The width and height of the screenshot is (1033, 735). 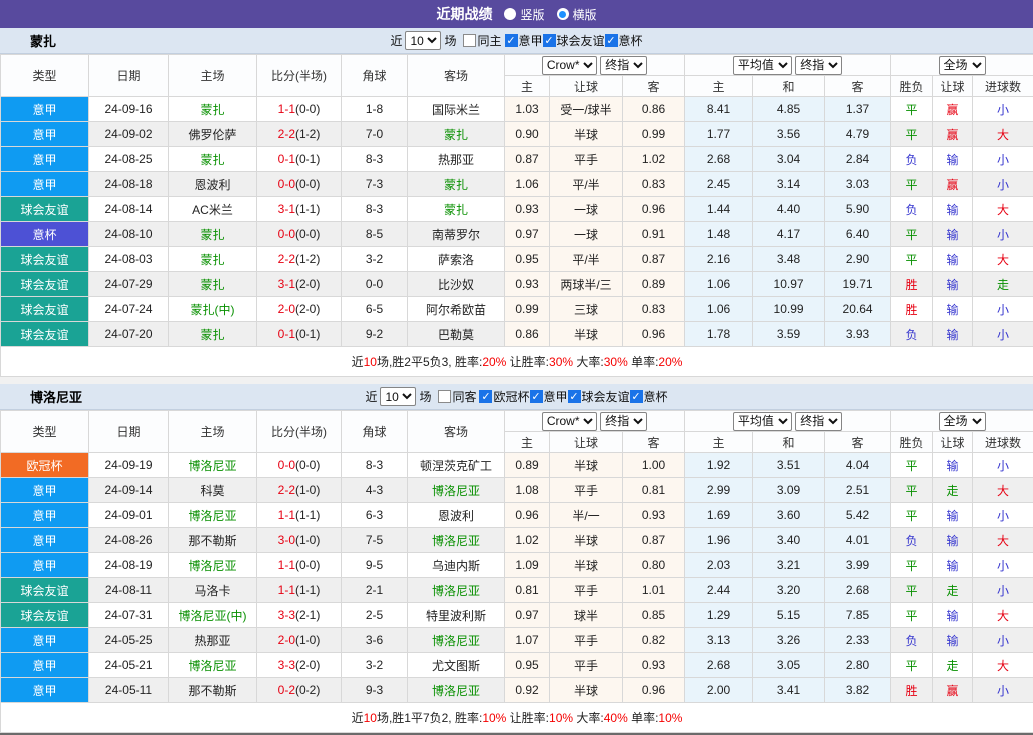 I want to click on fulltime-score: 3-3, so click(x=286, y=665).